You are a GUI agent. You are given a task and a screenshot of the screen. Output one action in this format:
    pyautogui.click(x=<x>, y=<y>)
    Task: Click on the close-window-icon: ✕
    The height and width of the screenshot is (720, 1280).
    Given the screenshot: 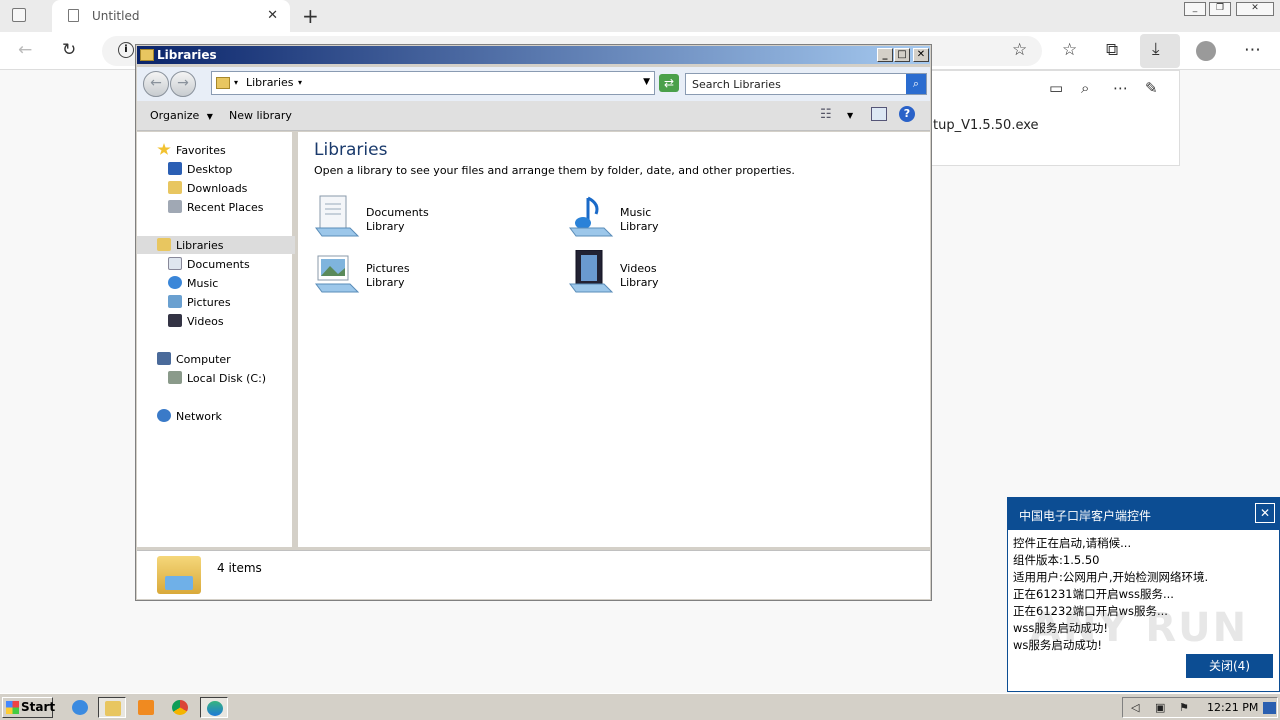 What is the action you would take?
    pyautogui.click(x=1255, y=9)
    